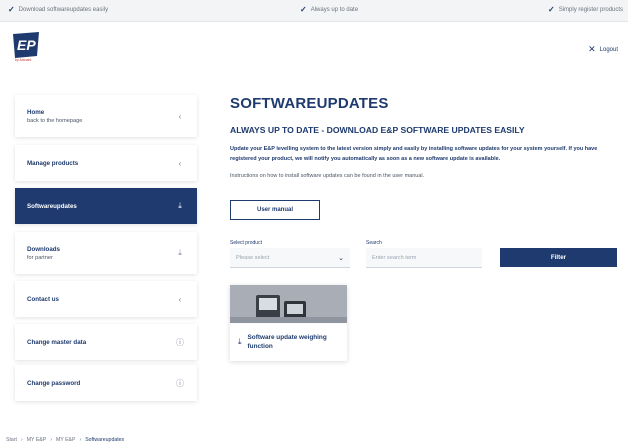  What do you see at coordinates (23, 60) in the screenshot?
I see `svg-text: by Actuant` at bounding box center [23, 60].